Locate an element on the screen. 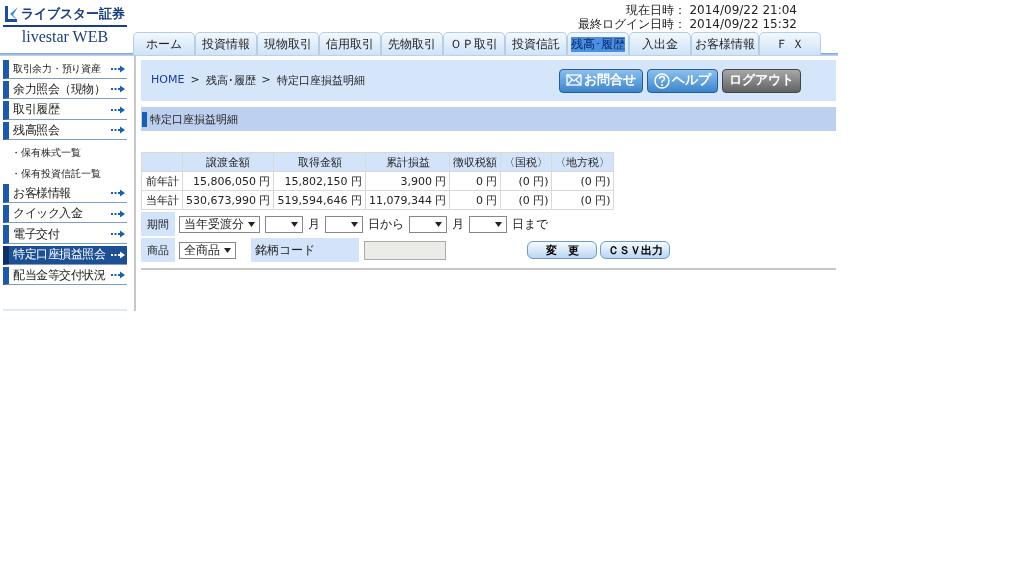  column-header: 徴収税額 is located at coordinates (475, 162).